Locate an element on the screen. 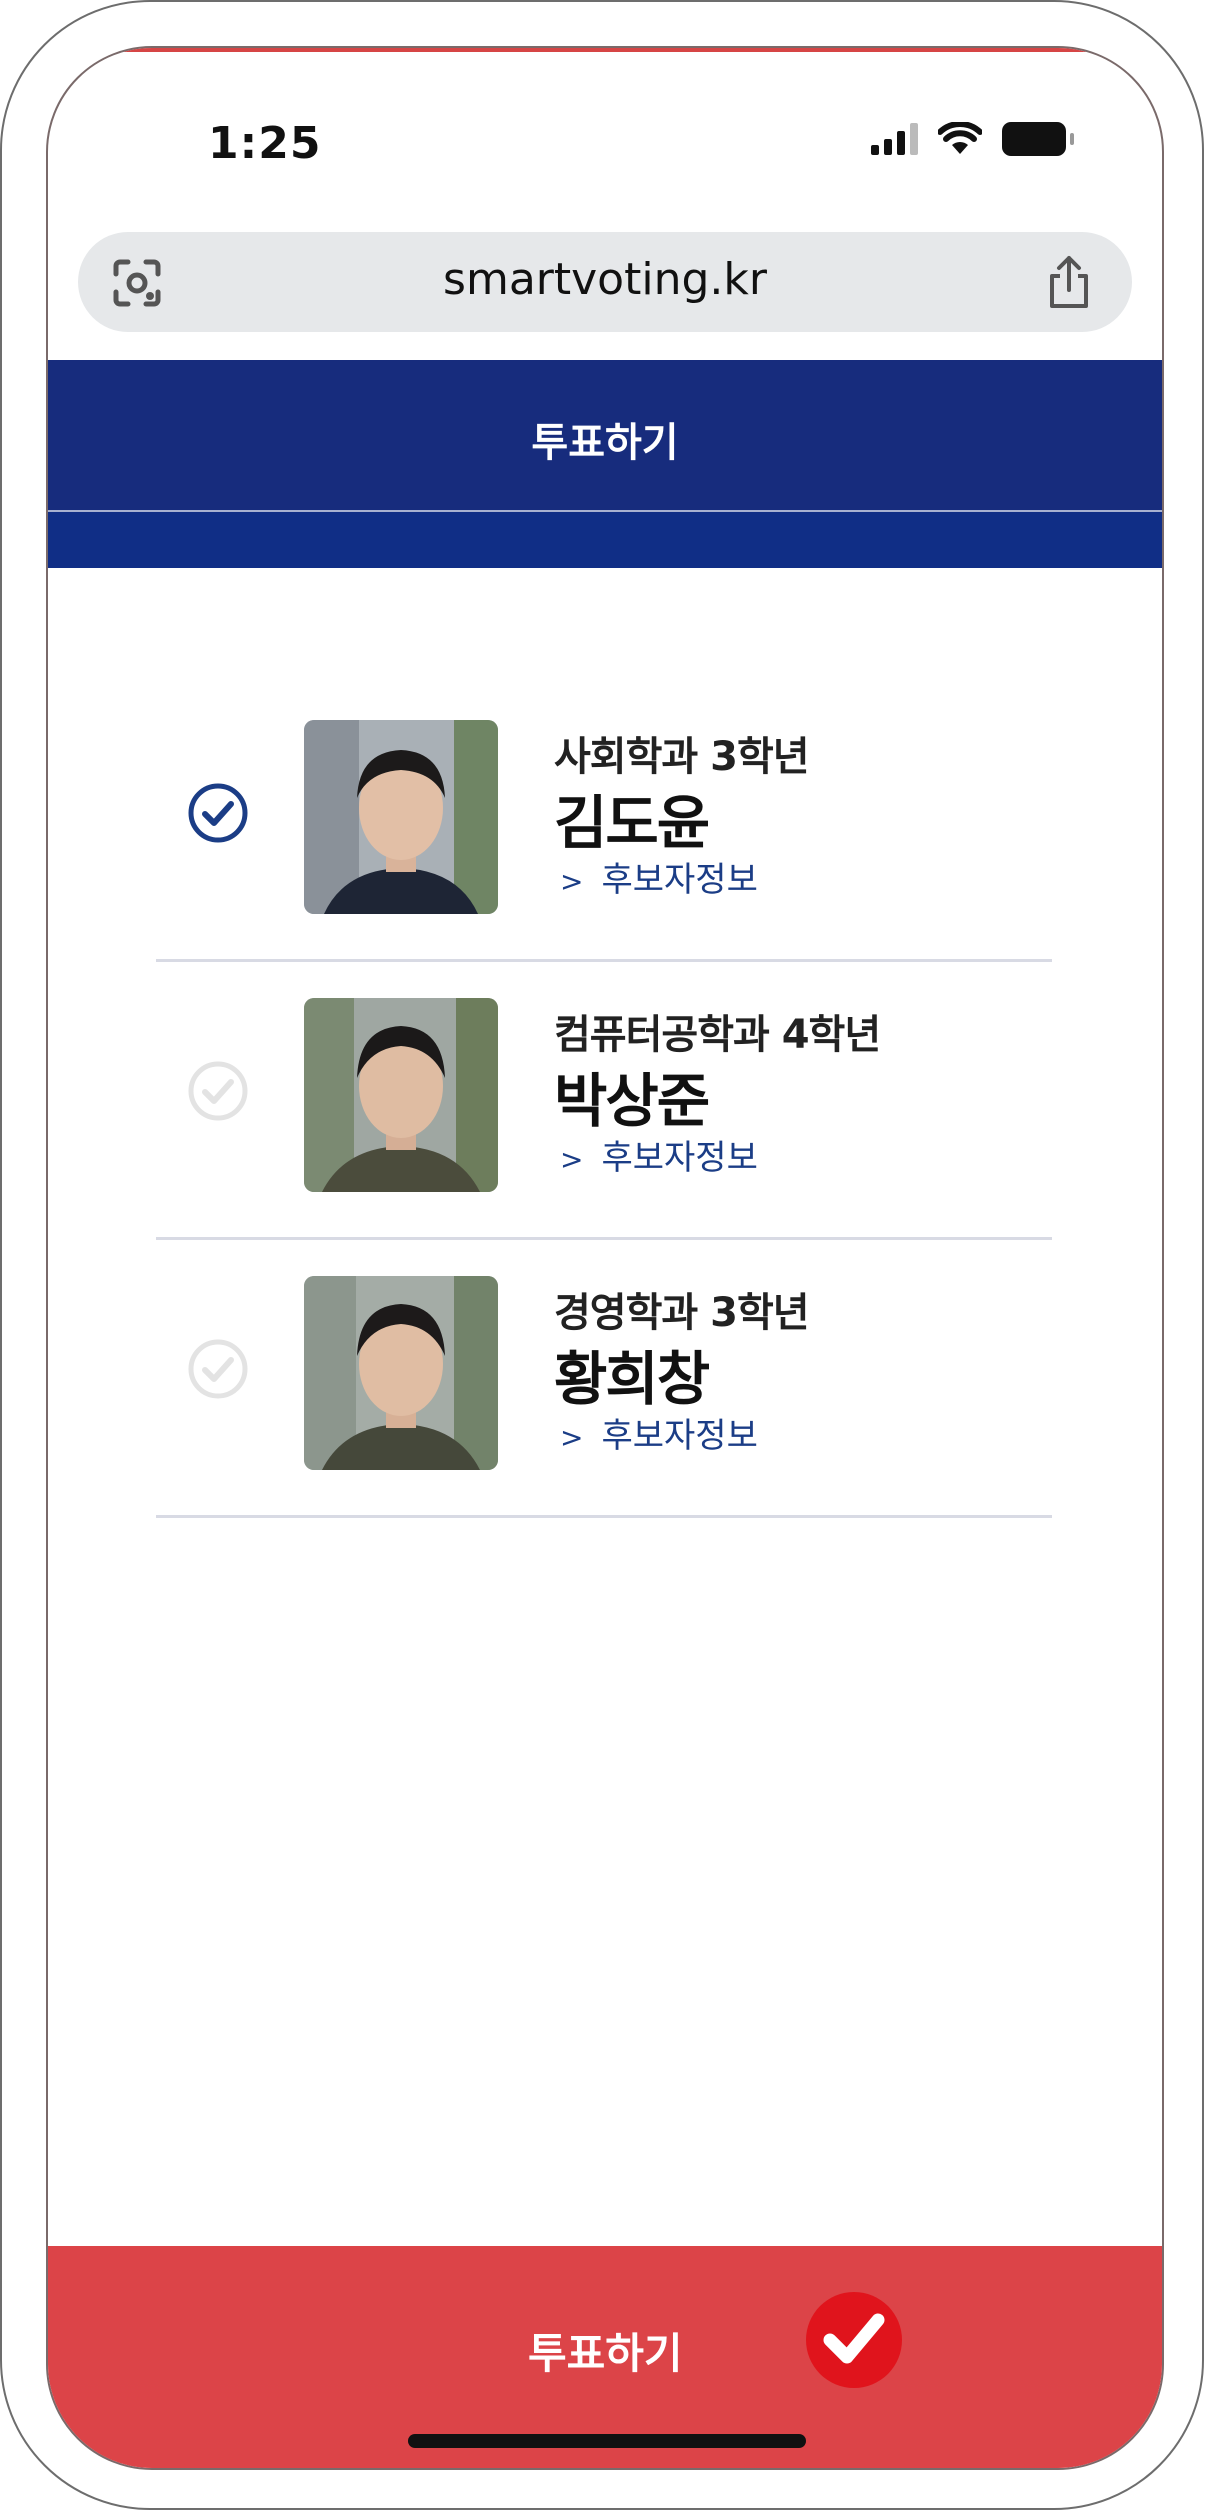  browser-address-bar: smartvoting.kr is located at coordinates (605, 282).